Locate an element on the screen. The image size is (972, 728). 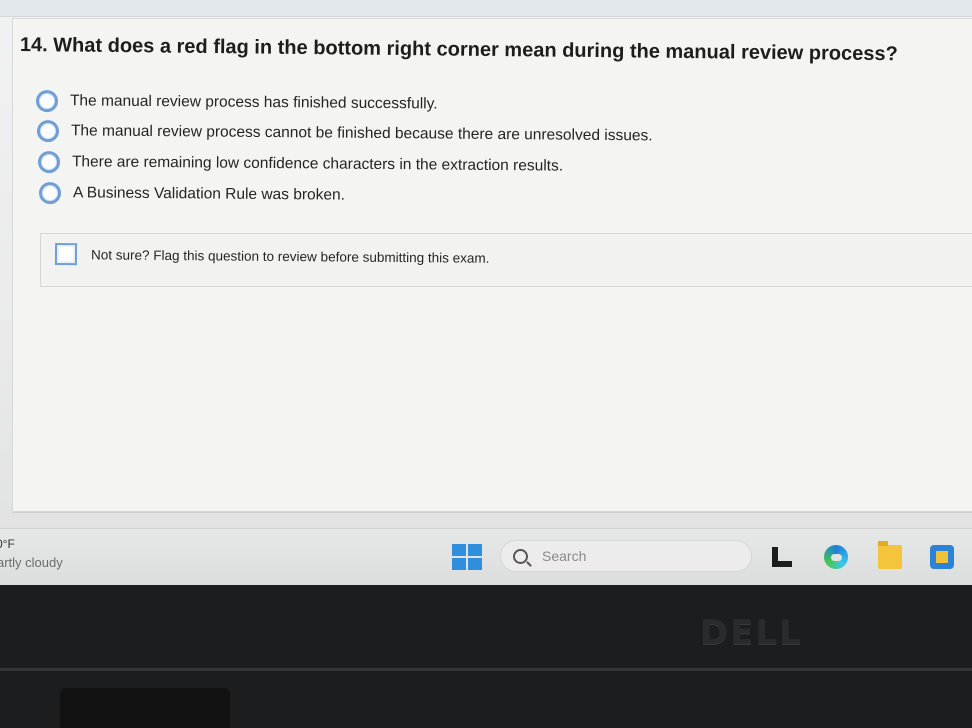
search-icon is located at coordinates (520, 556).